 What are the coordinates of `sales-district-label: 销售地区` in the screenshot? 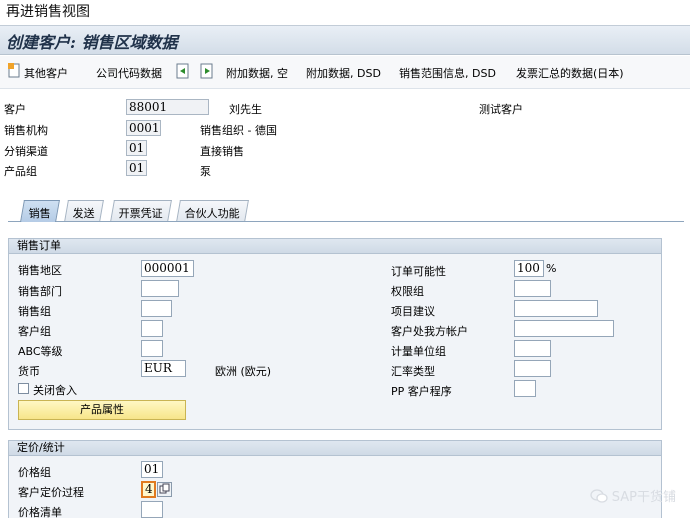 It's located at (40, 270).